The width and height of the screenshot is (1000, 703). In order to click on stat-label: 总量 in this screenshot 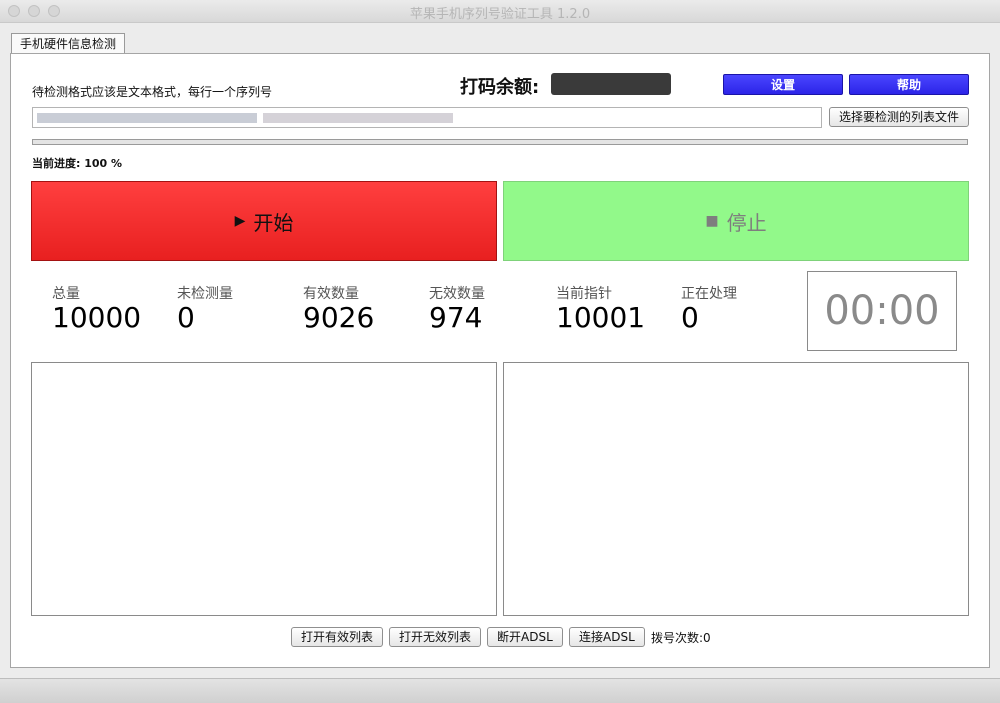, I will do `click(66, 294)`.